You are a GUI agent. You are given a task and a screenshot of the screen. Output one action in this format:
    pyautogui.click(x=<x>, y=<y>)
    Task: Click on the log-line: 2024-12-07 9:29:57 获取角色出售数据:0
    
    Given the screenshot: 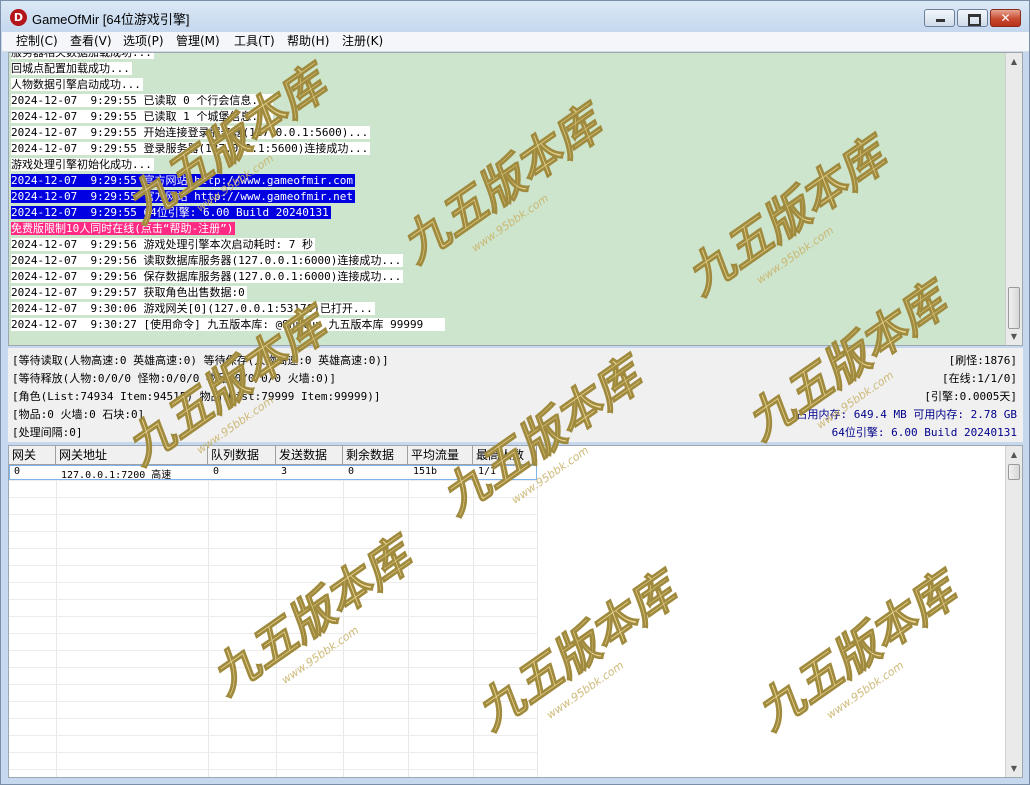 What is the action you would take?
    pyautogui.click(x=508, y=292)
    